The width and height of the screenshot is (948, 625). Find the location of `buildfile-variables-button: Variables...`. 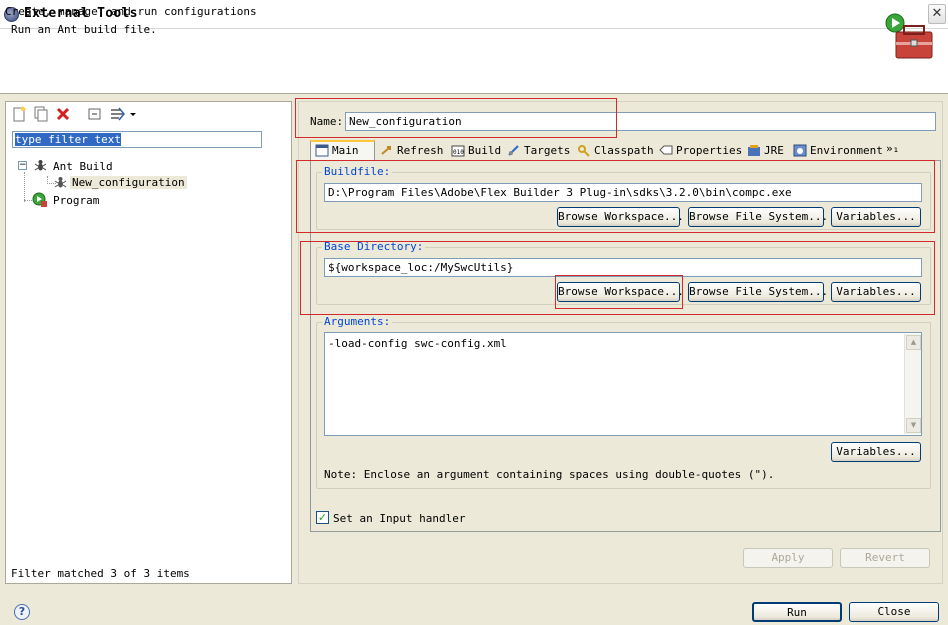

buildfile-variables-button: Variables... is located at coordinates (876, 217).